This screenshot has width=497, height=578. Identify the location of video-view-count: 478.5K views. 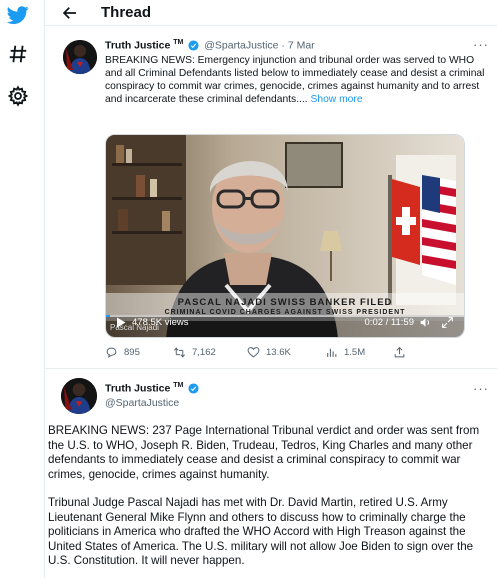
(160, 322).